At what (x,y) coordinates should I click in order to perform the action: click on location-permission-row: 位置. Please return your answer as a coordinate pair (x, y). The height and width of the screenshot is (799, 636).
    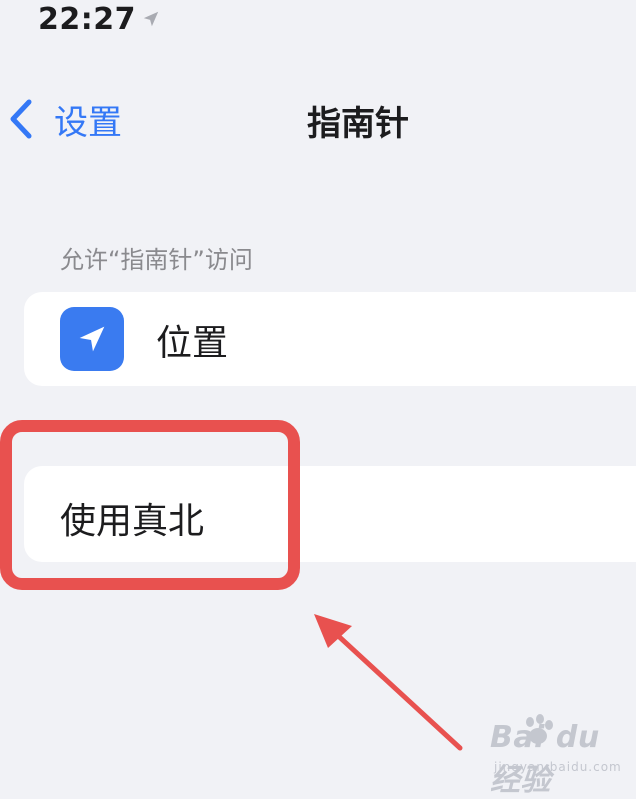
    Looking at the image, I should click on (330, 339).